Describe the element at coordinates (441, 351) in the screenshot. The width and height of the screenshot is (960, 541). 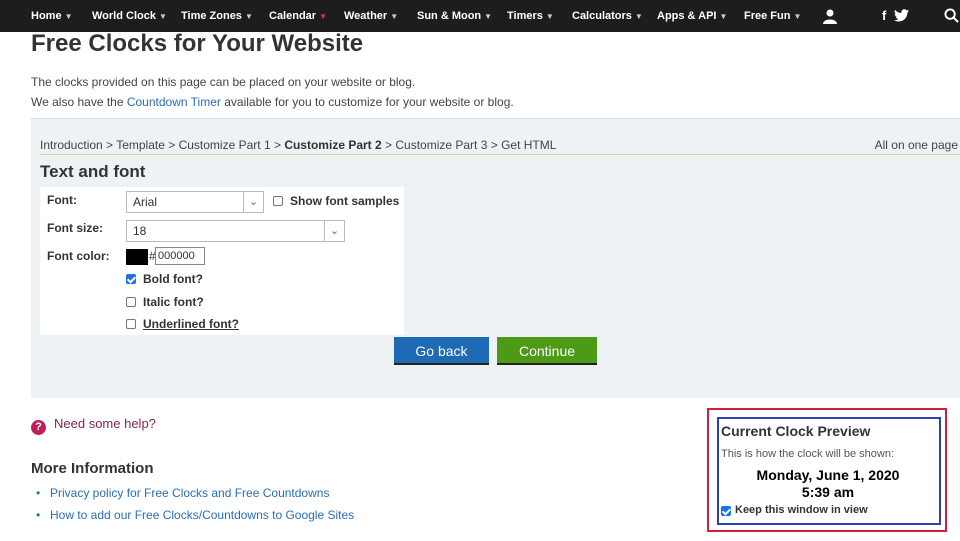
I see `go-back-button: Go back` at that location.